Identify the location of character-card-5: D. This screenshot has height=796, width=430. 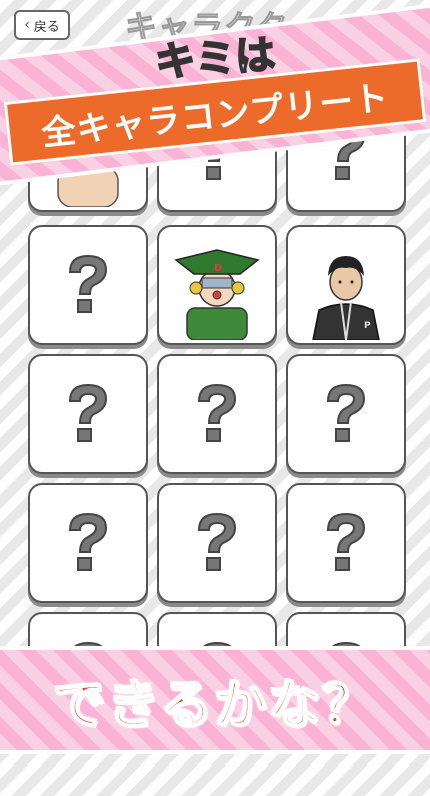
(217, 285).